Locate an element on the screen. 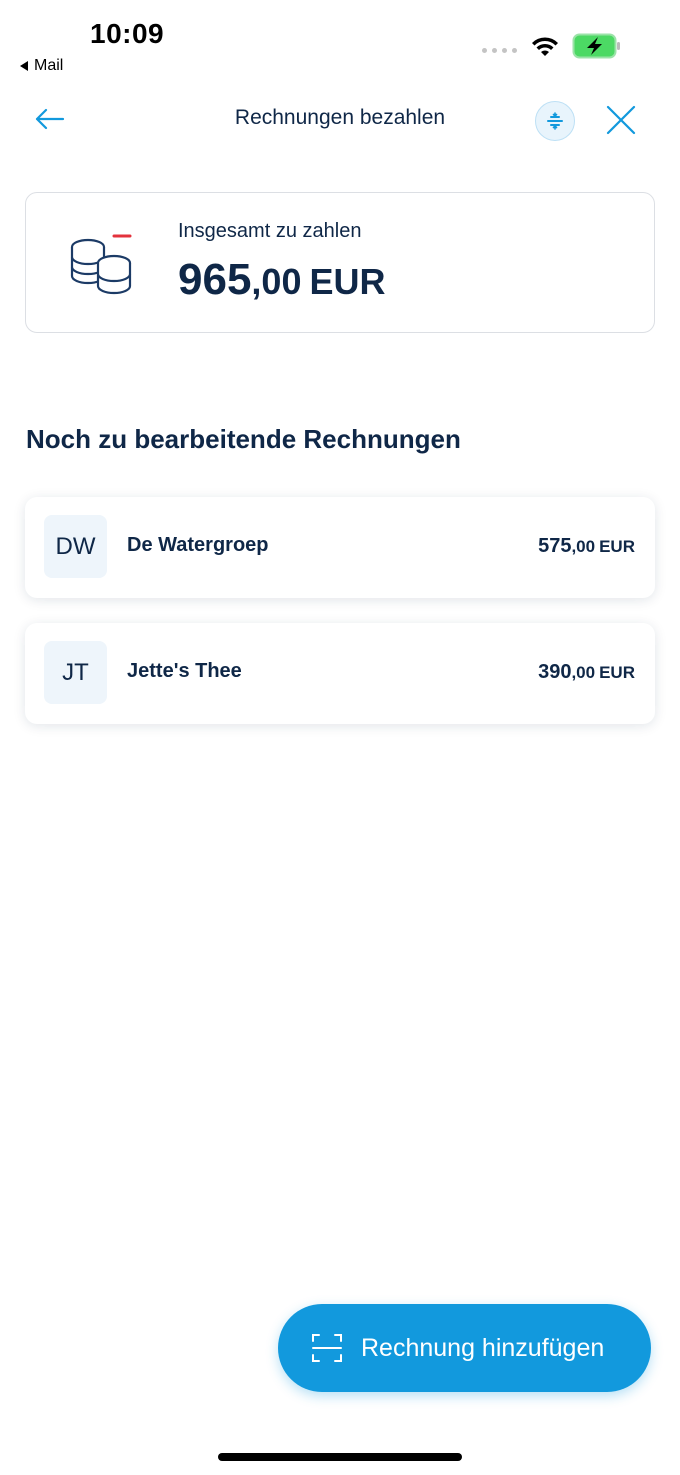 The height and width of the screenshot is (1475, 680). filter-icon is located at coordinates (555, 121).